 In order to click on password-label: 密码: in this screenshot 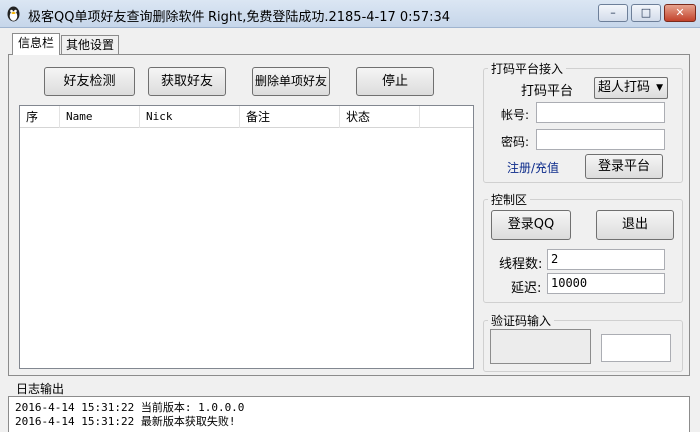, I will do `click(515, 142)`.